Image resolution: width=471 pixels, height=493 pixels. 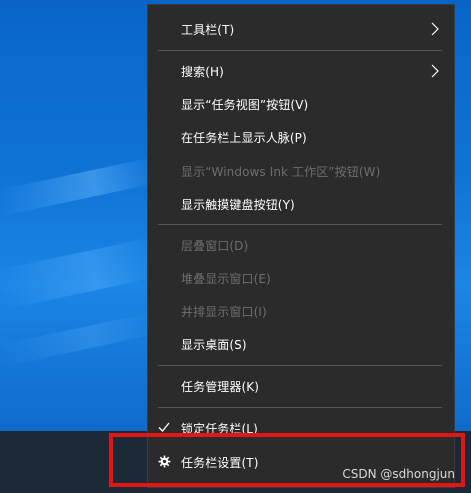 I want to click on menu-item-show-touch-keyboard-button: 显示触摸键盘按钮(Y), so click(x=301, y=204).